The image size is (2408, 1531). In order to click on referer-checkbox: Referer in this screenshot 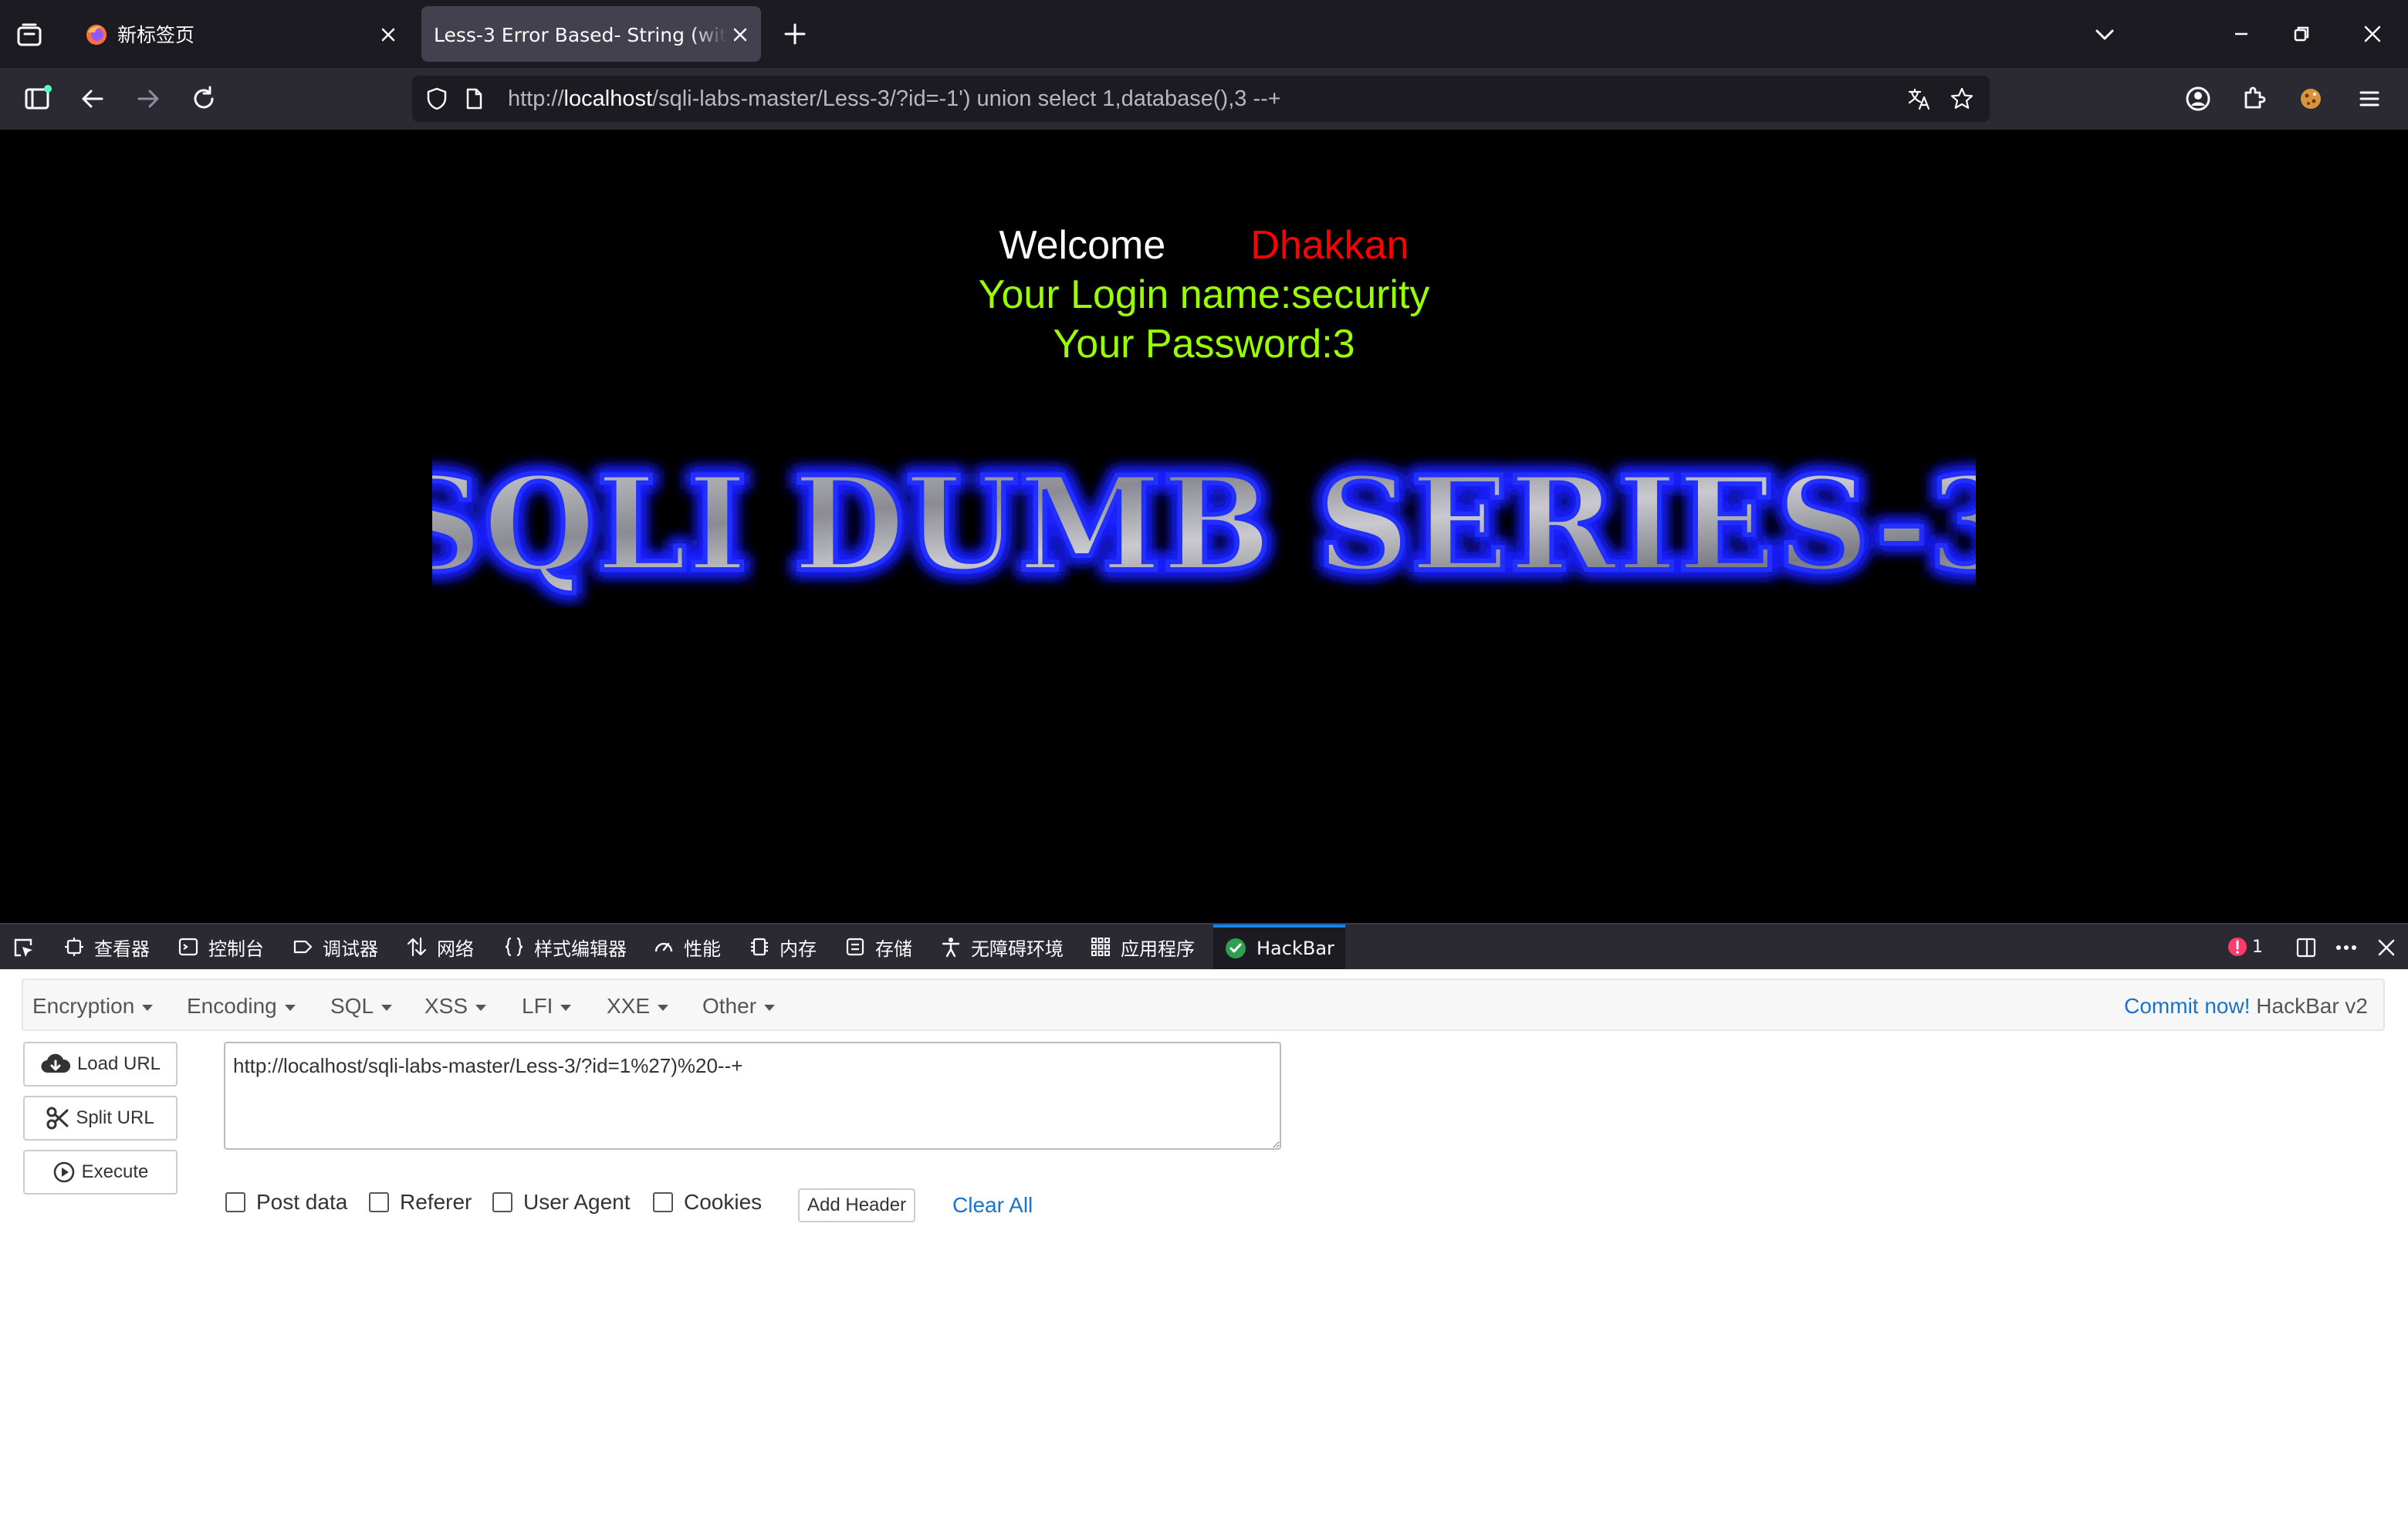, I will do `click(421, 1203)`.